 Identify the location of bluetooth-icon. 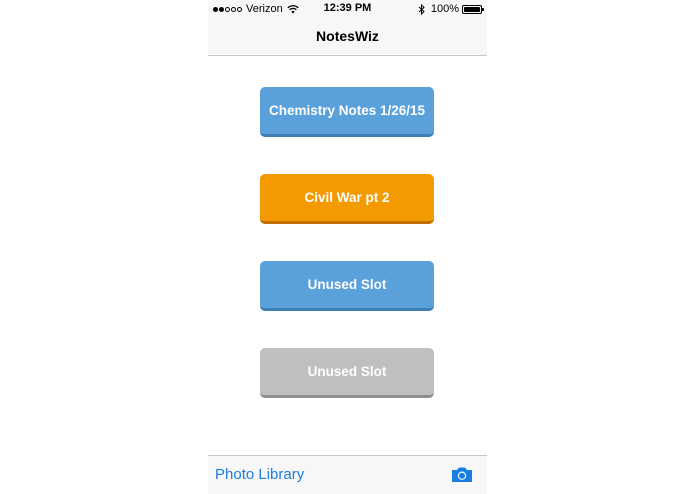
(421, 9).